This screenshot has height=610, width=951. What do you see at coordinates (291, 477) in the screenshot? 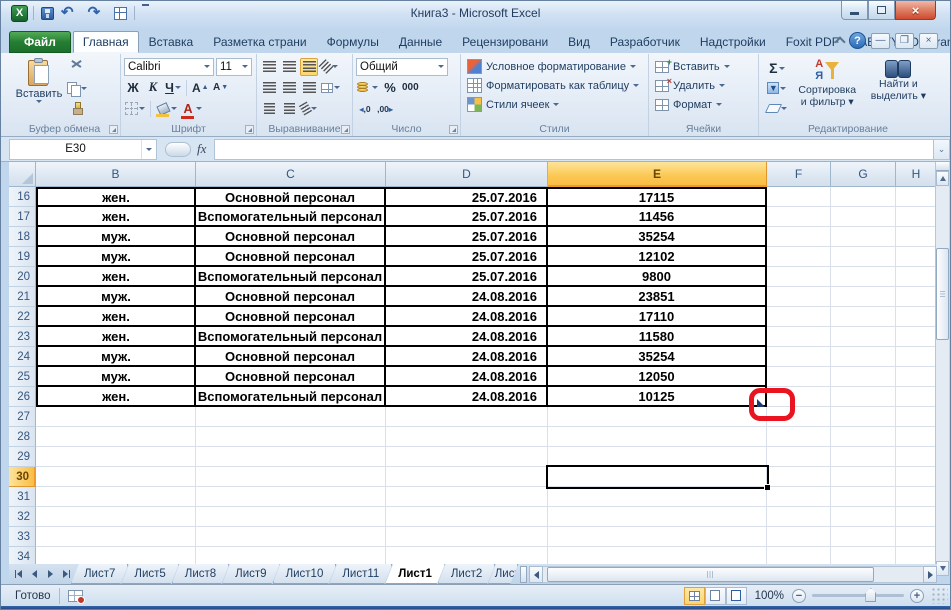
I see `cell-C30` at bounding box center [291, 477].